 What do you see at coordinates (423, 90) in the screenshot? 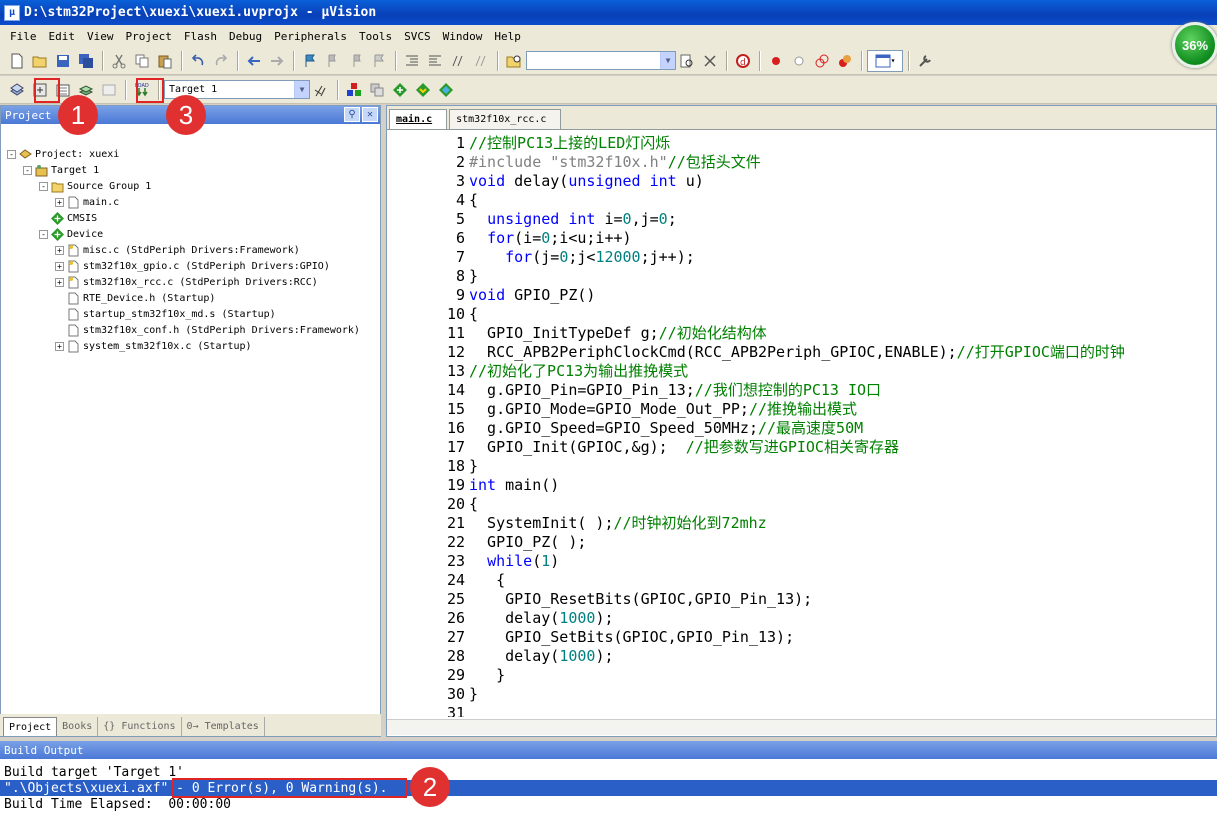
I see `pack-installer-icon` at bounding box center [423, 90].